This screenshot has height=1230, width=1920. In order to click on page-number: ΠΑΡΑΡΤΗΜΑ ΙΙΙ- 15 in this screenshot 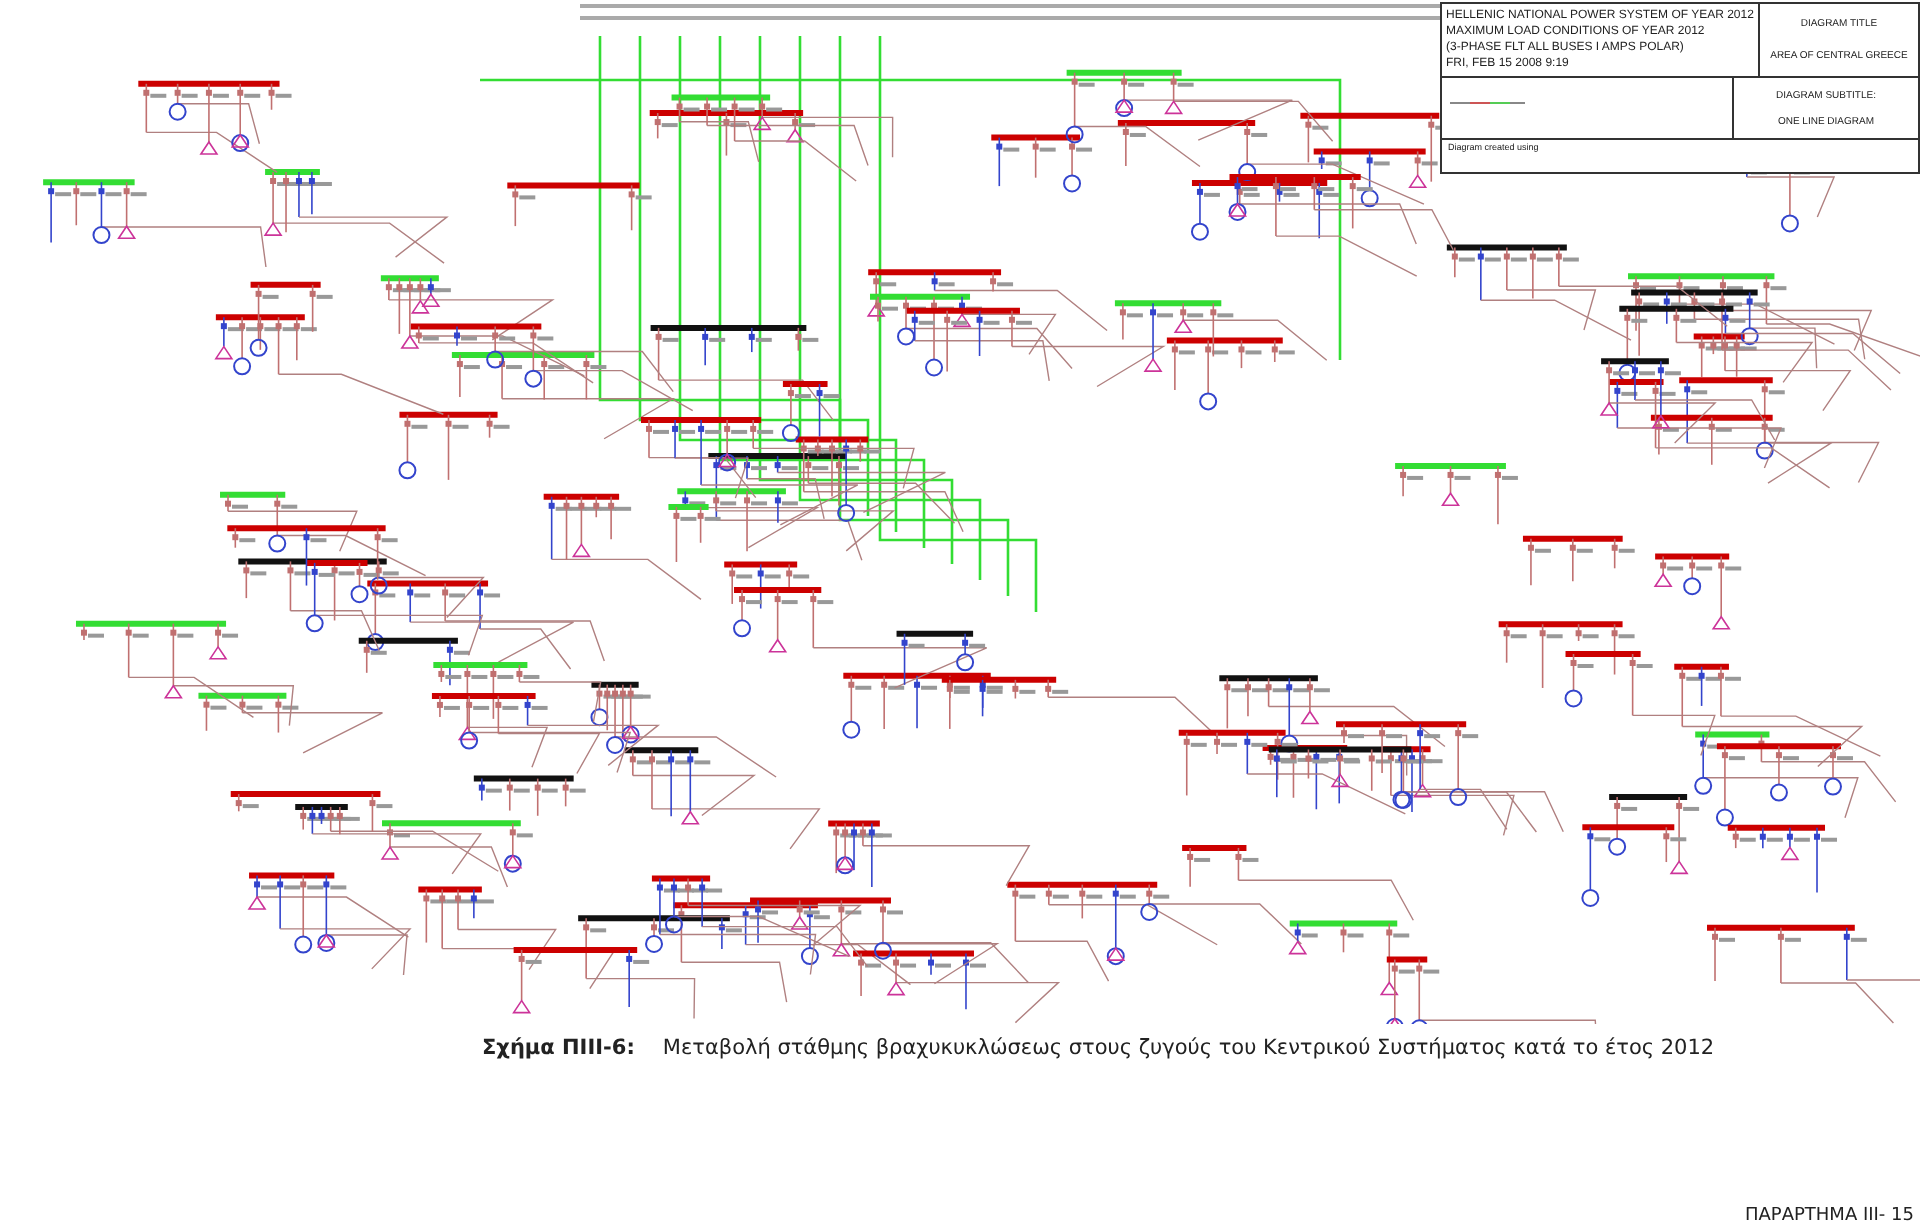, I will do `click(1829, 1216)`.